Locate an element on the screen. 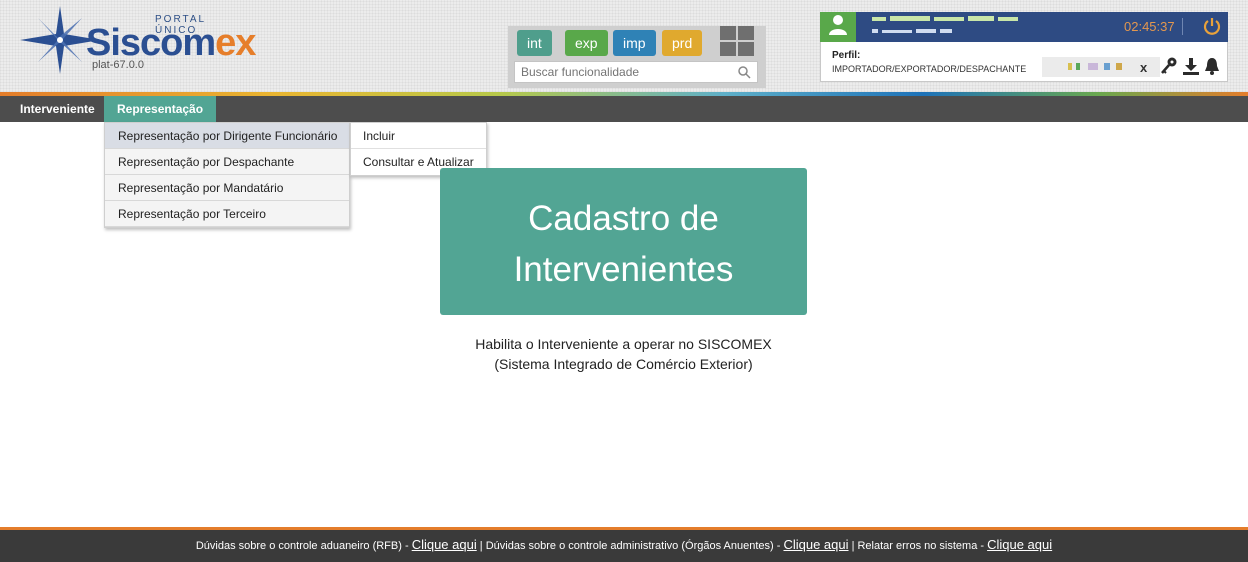 This screenshot has height=562, width=1248. download-icon is located at coordinates (1191, 66).